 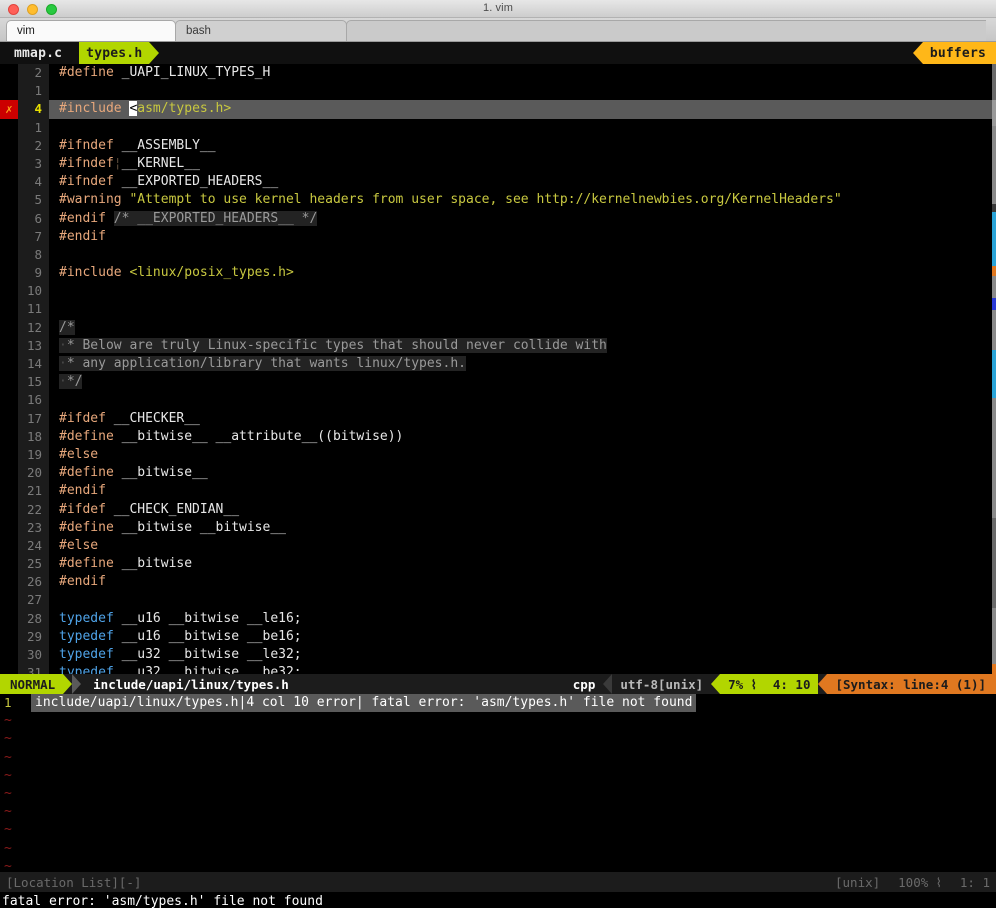 I want to click on code-token: typedef, so click(x=86, y=636).